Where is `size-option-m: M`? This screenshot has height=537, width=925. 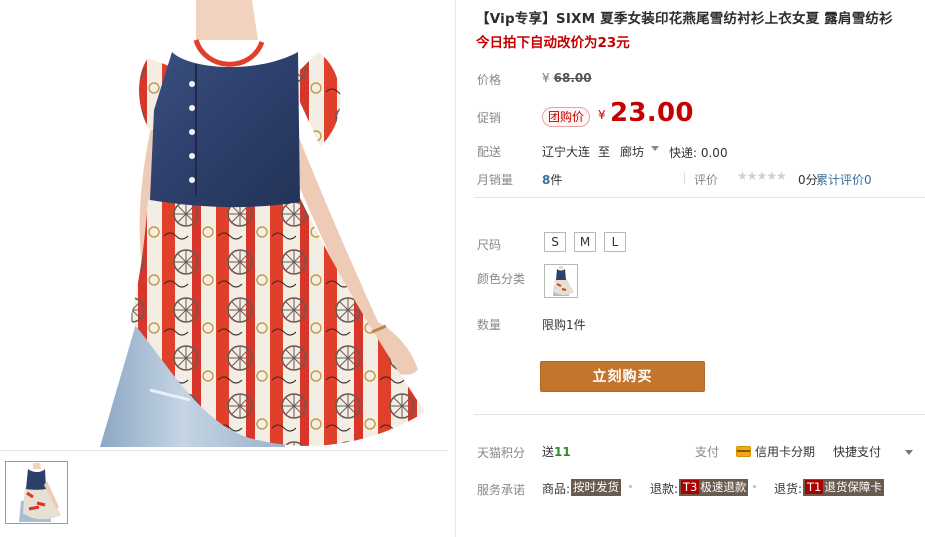 size-option-m: M is located at coordinates (585, 242).